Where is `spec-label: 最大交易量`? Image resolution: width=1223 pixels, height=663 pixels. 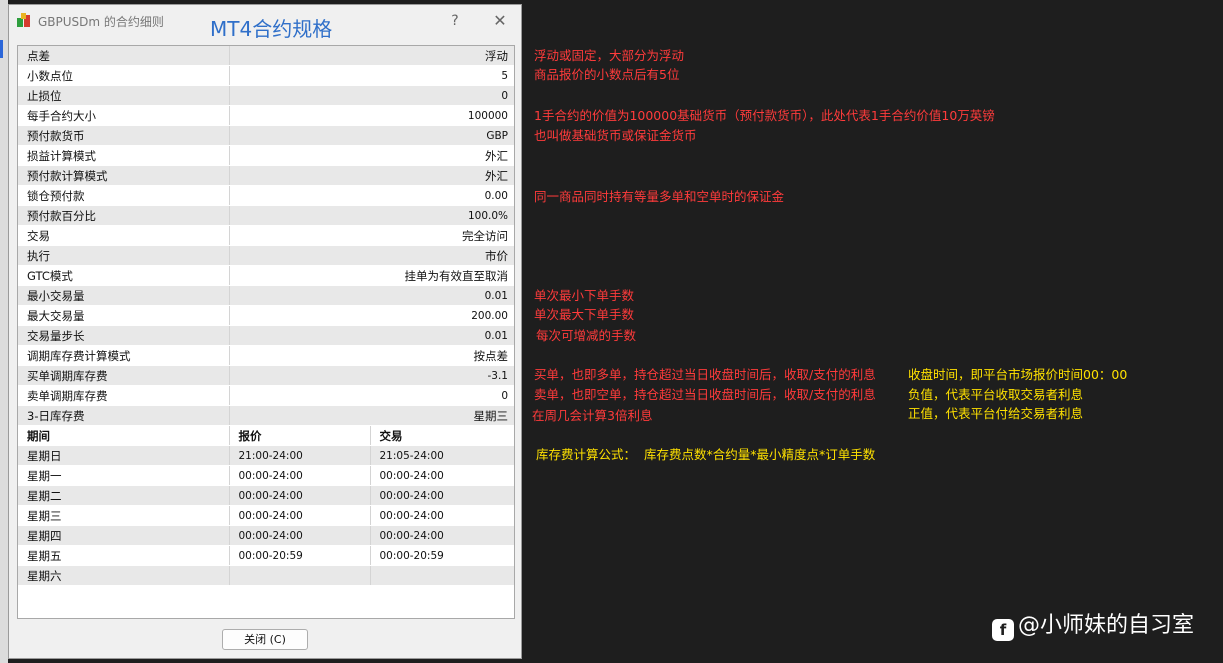 spec-label: 最大交易量 is located at coordinates (124, 315).